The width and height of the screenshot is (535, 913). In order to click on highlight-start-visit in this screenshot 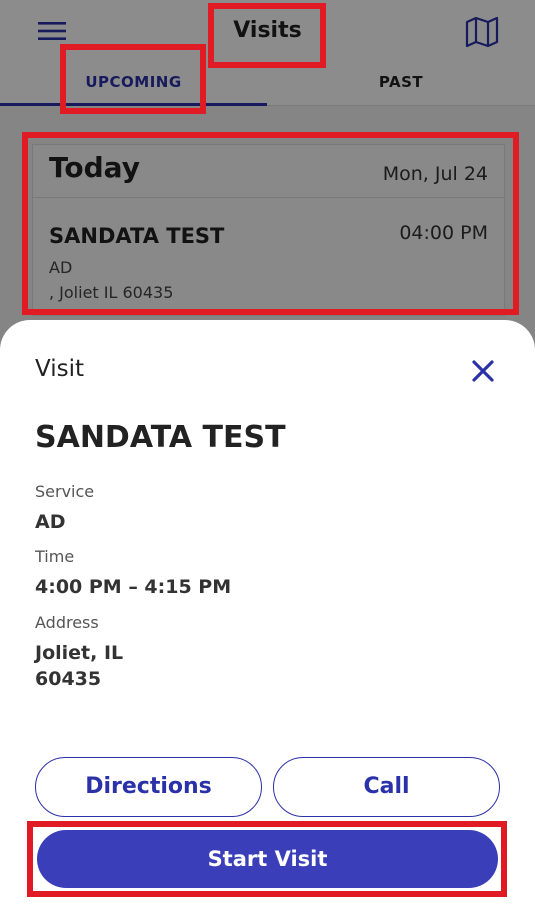, I will do `click(267, 859)`.